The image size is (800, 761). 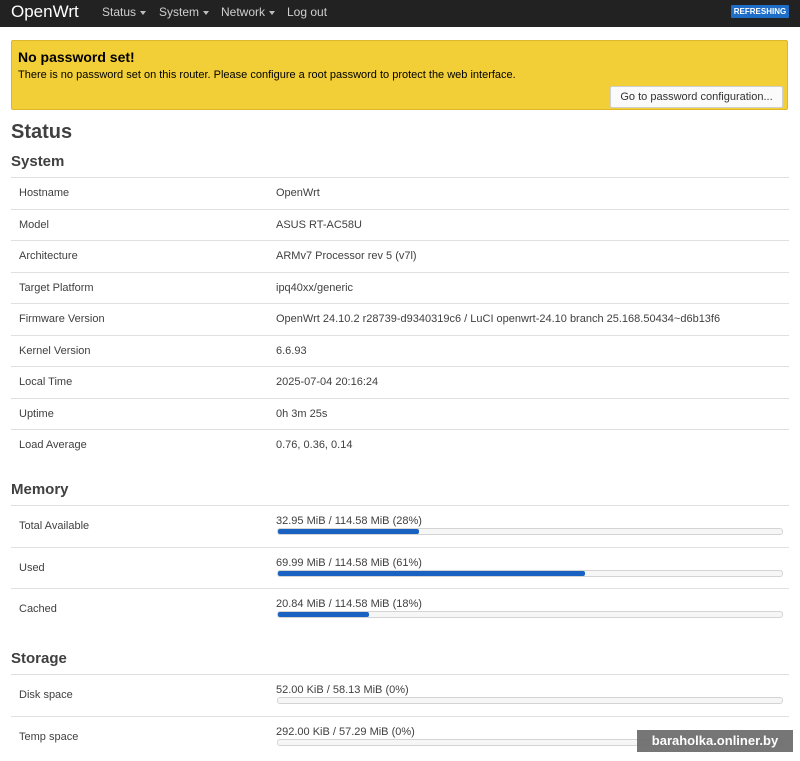 I want to click on row-label-local-time: Local Time, so click(x=46, y=382).